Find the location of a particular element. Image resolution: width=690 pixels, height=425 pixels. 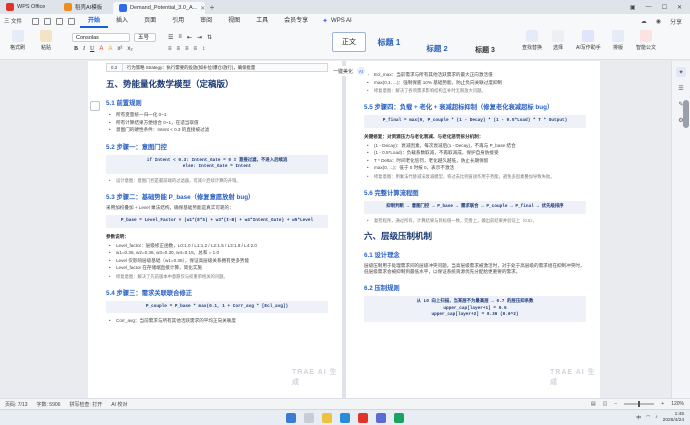

ai-assistant-icon: ✦ is located at coordinates (681, 72).